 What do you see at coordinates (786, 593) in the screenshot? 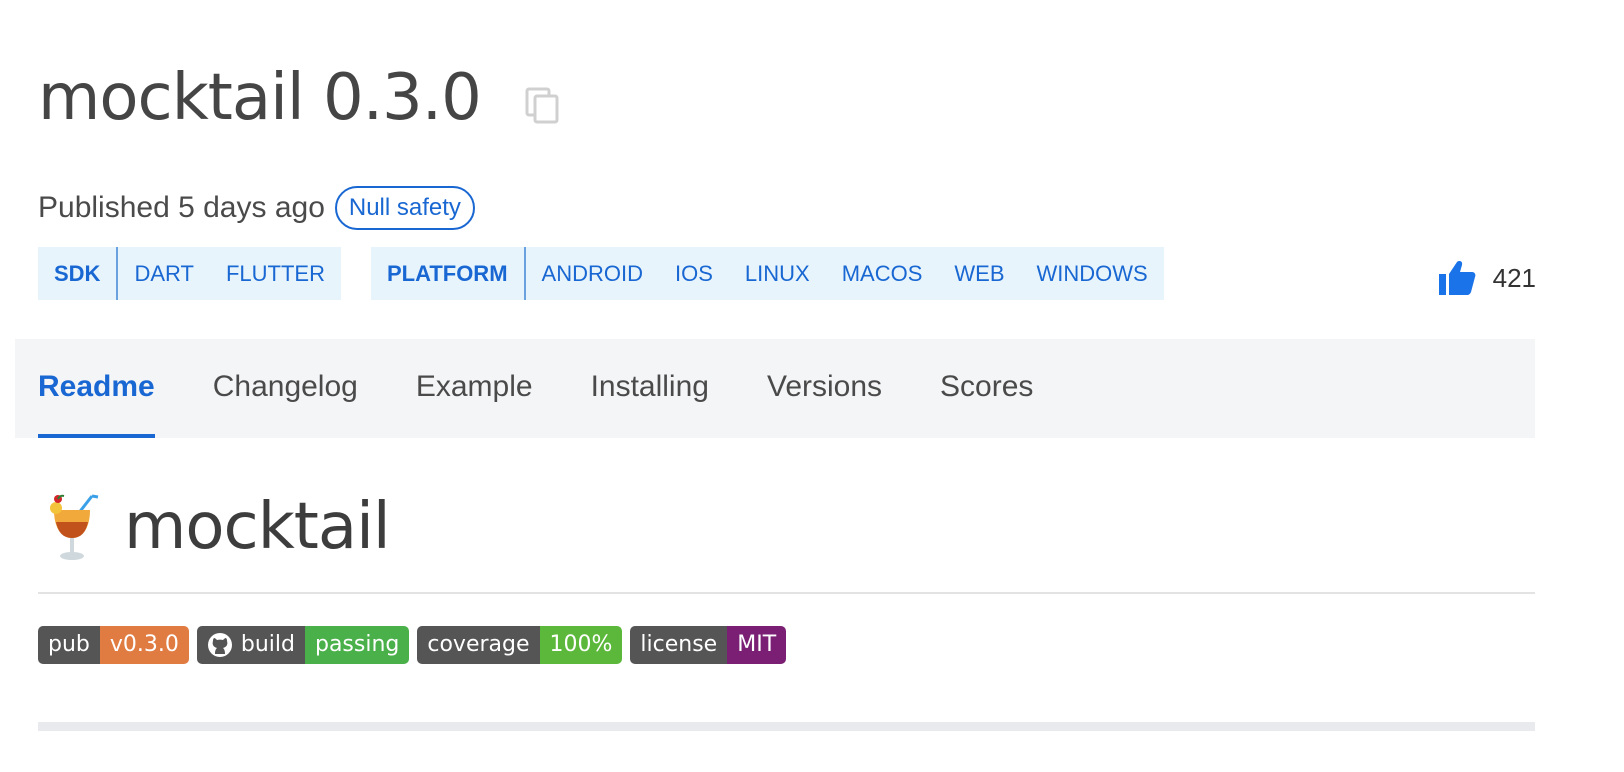
I see `divider` at bounding box center [786, 593].